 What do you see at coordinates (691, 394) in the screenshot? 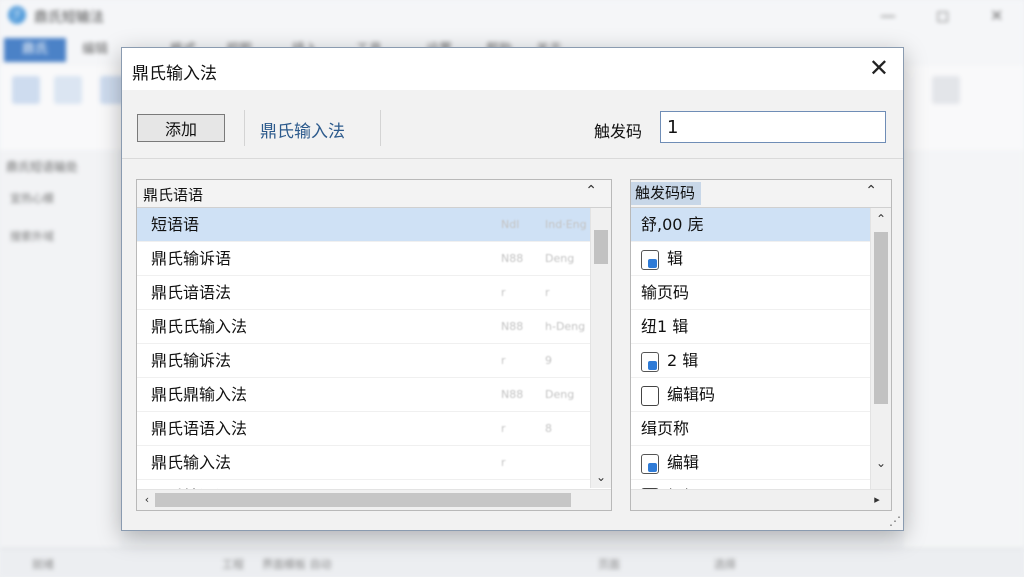
I see `trigger-text: 编辑码` at bounding box center [691, 394].